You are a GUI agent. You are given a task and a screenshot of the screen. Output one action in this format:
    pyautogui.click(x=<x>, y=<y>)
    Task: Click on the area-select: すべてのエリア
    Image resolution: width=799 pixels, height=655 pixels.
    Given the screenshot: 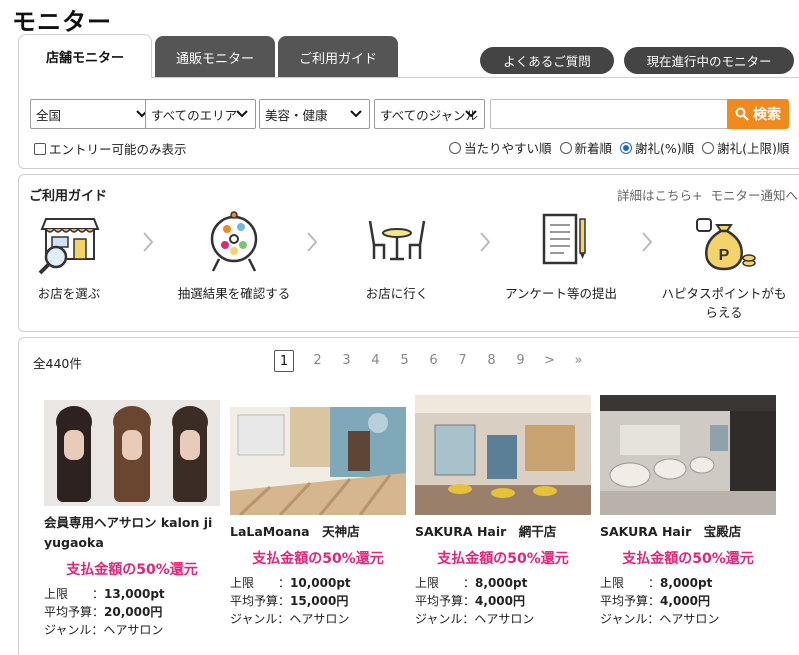 What is the action you would take?
    pyautogui.click(x=200, y=114)
    